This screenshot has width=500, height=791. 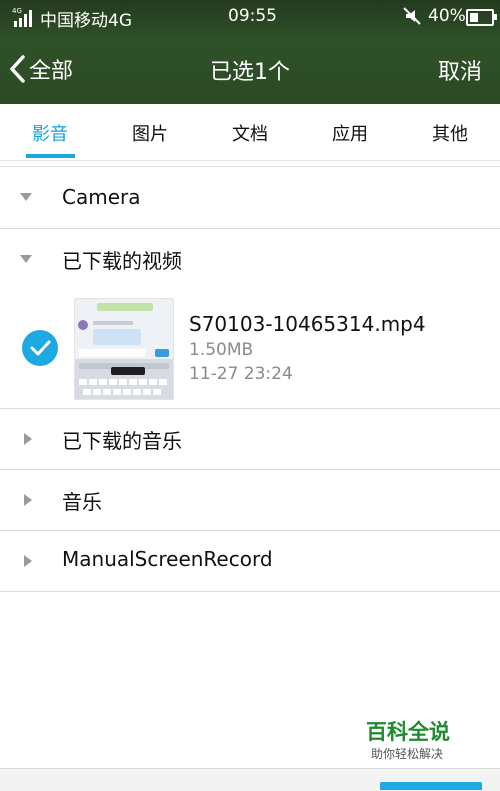 I want to click on folder-row-downloaded-videos: 已下载的视频, so click(x=250, y=259).